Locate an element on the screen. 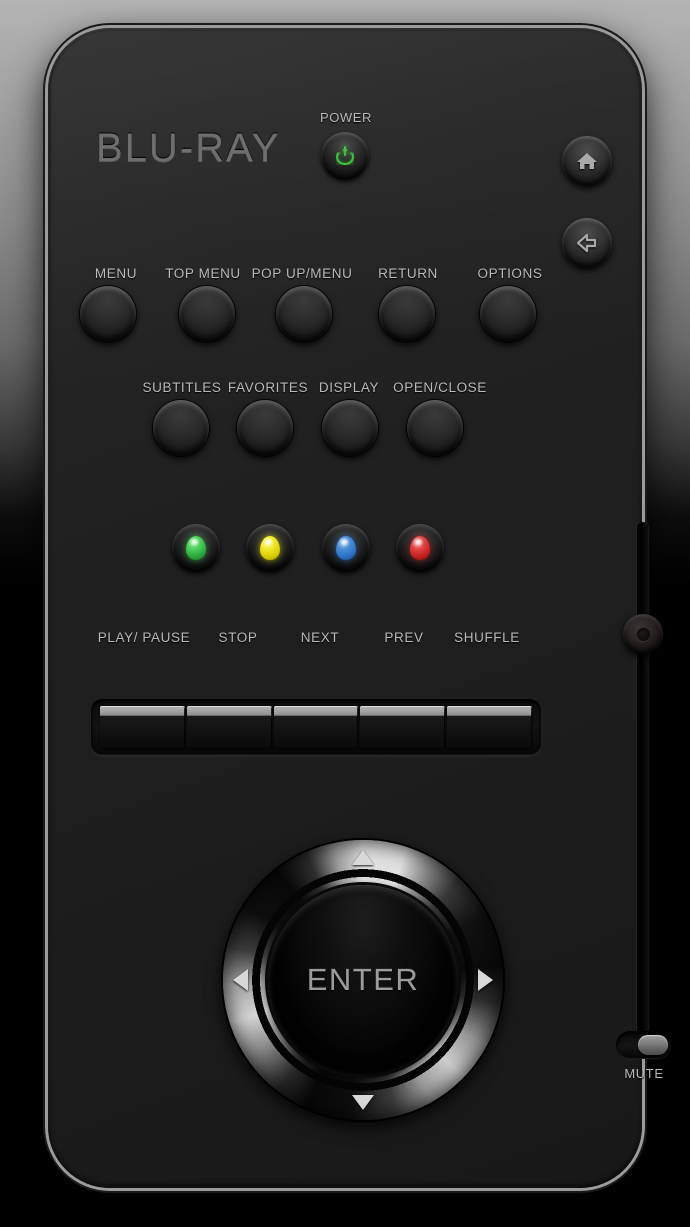 The height and width of the screenshot is (1227, 690). red-led-icon is located at coordinates (420, 548).